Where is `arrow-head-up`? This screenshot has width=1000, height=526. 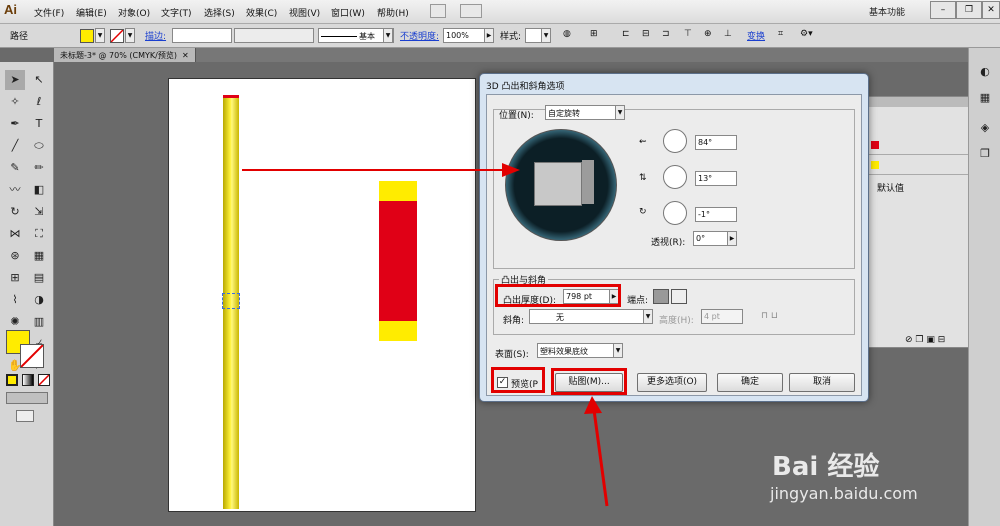 arrow-head-up is located at coordinates (593, 405).